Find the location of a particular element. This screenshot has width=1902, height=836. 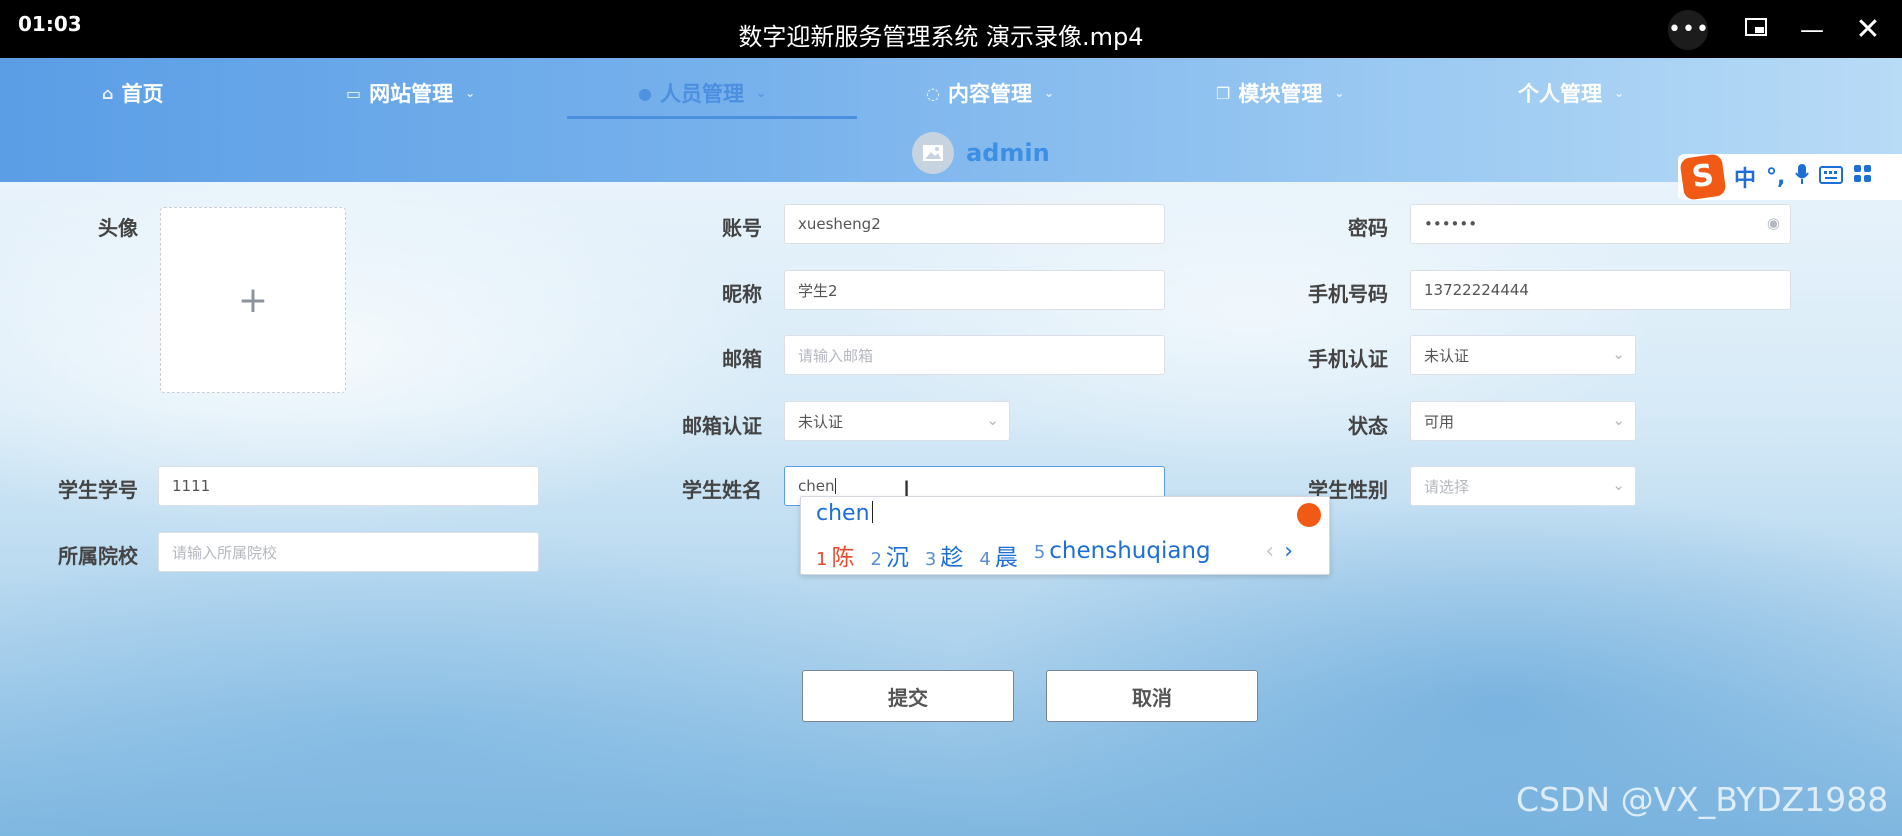

ime-candidate: 4晨 is located at coordinates (998, 555).